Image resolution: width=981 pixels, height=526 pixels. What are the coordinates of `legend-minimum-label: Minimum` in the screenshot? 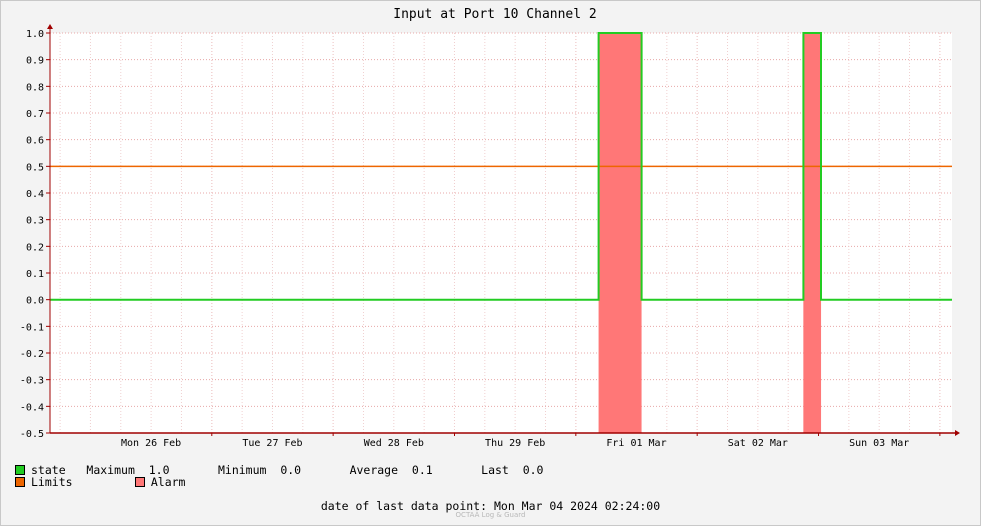 It's located at (242, 470).